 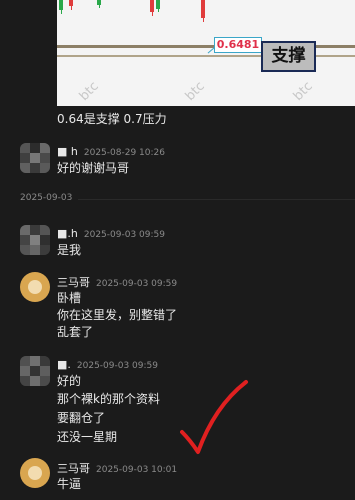 I want to click on message-meta: ■.h 2025-09-03 09:59, so click(x=111, y=233).